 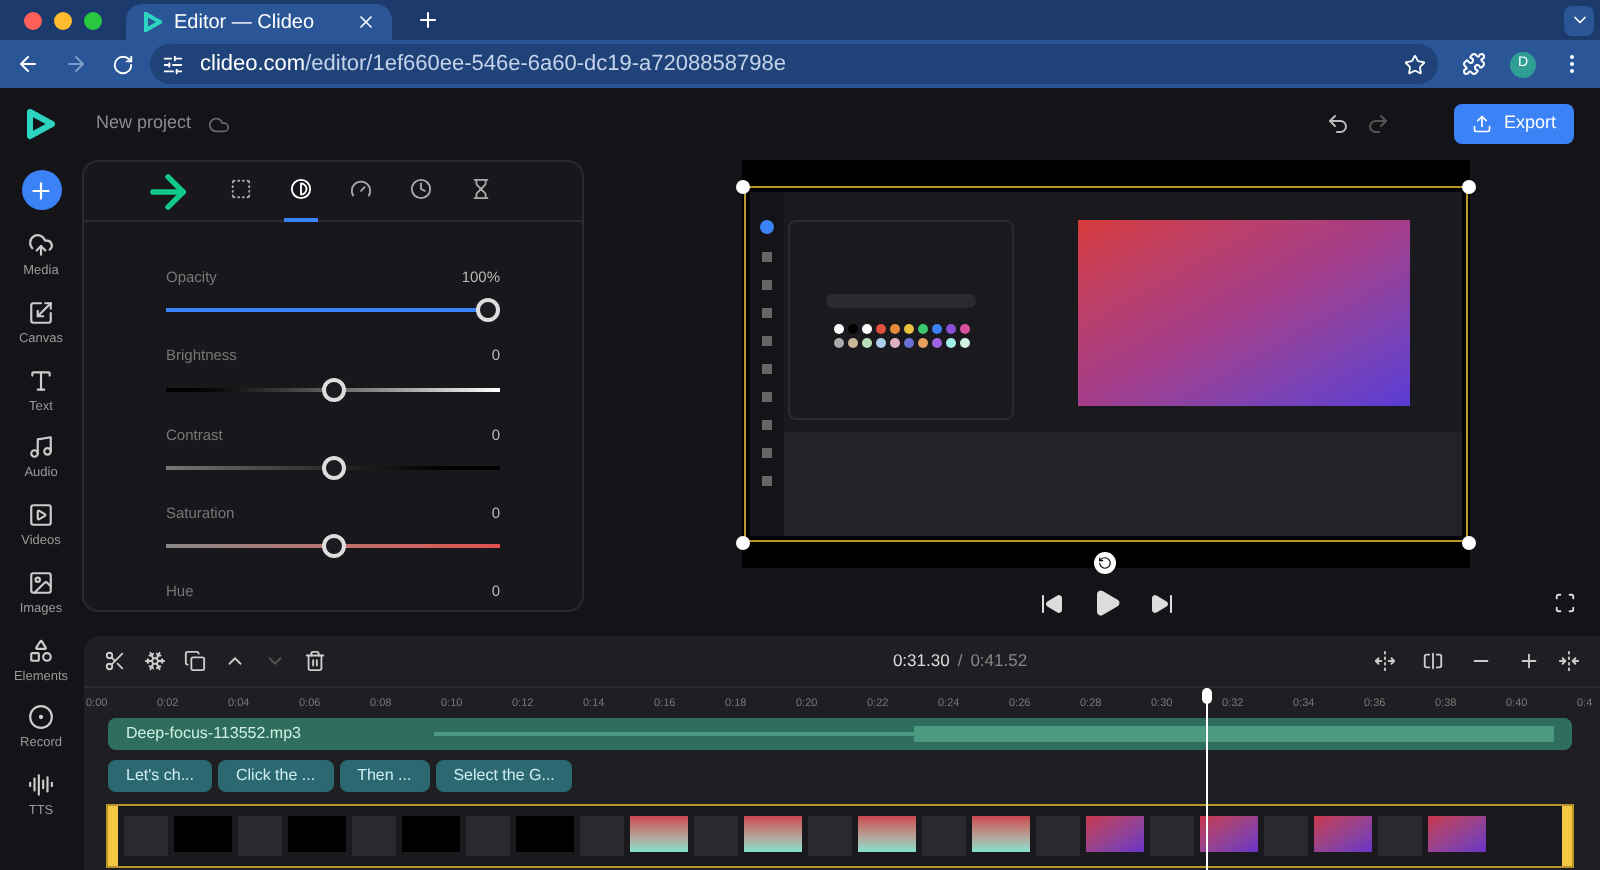 What do you see at coordinates (1565, 603) in the screenshot?
I see `fullscreen-icon` at bounding box center [1565, 603].